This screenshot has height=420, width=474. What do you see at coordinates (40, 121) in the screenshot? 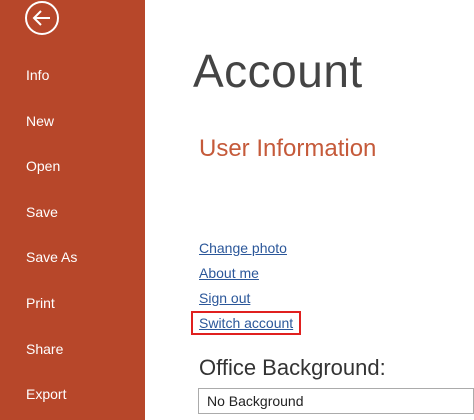
I see `sidebar-item-new: New` at bounding box center [40, 121].